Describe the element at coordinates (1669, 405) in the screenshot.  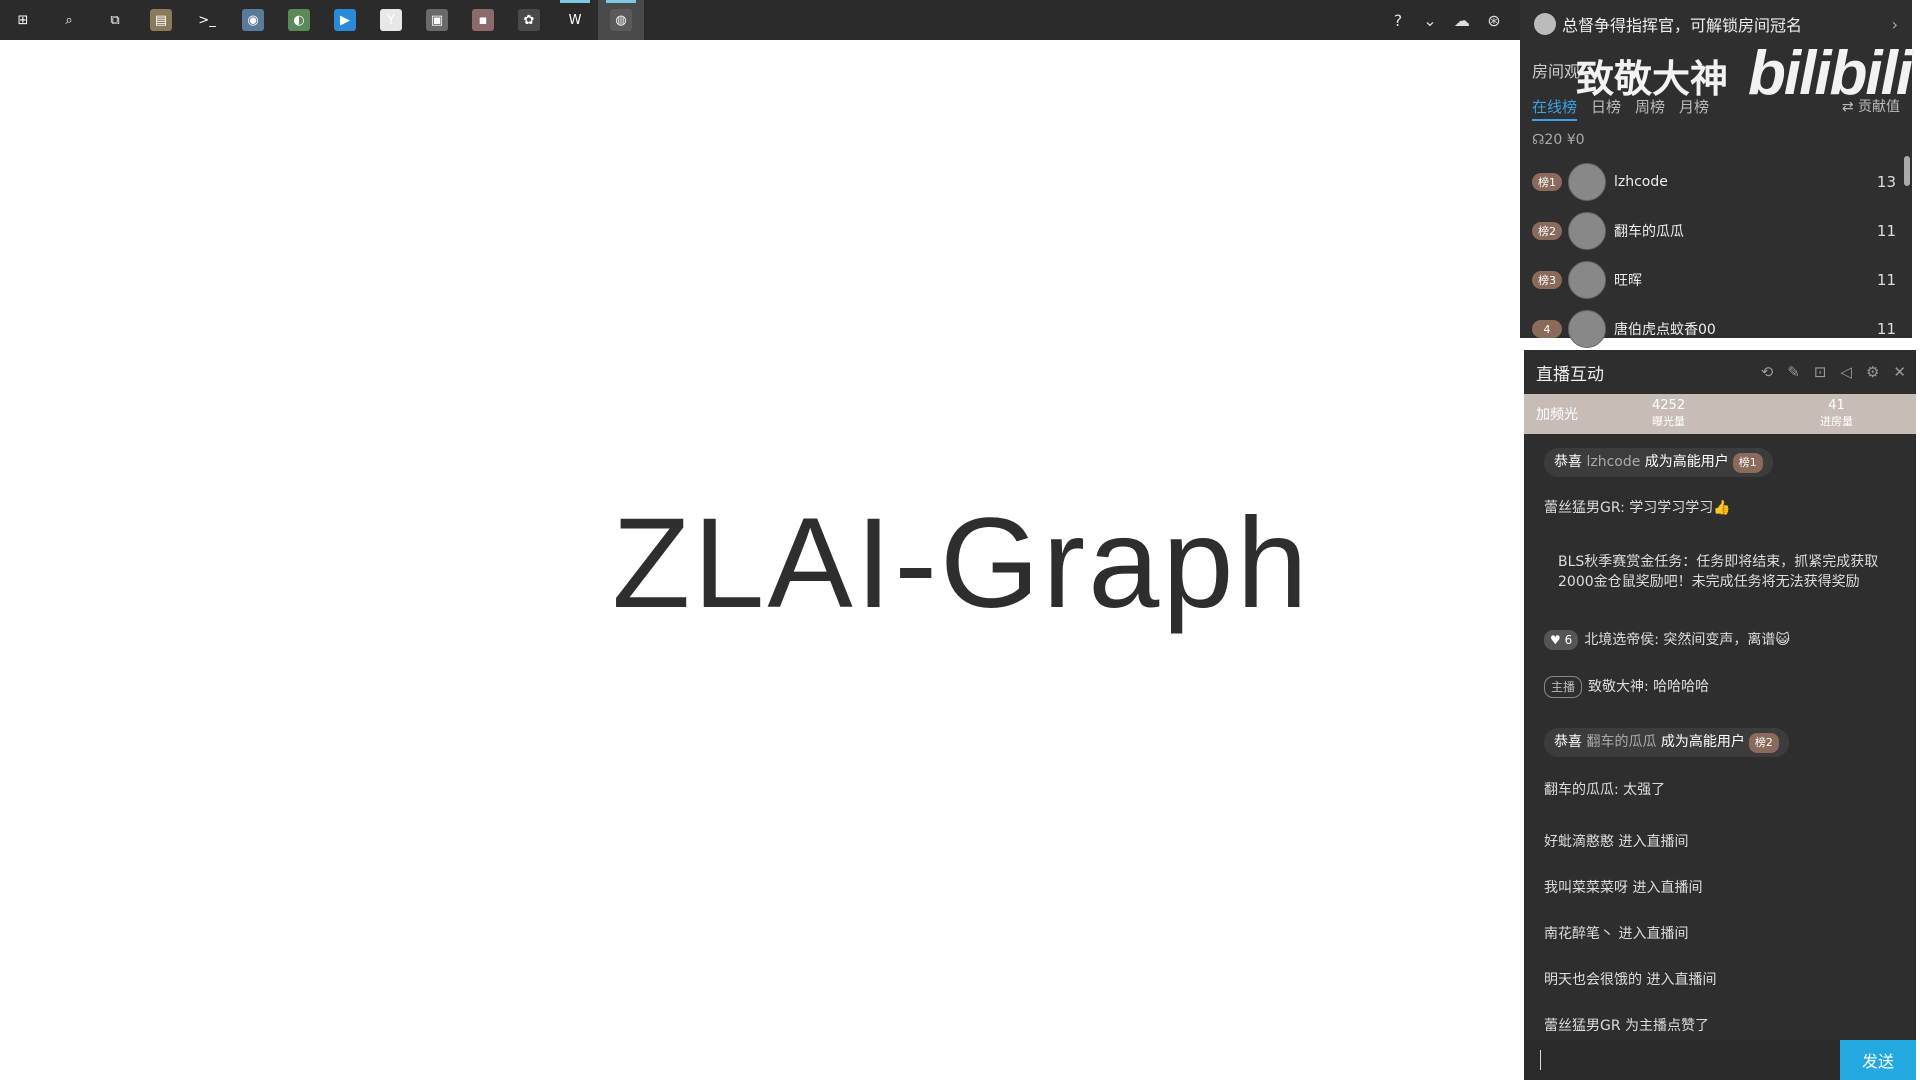
I see `stat-exposure-value: 4252` at that location.